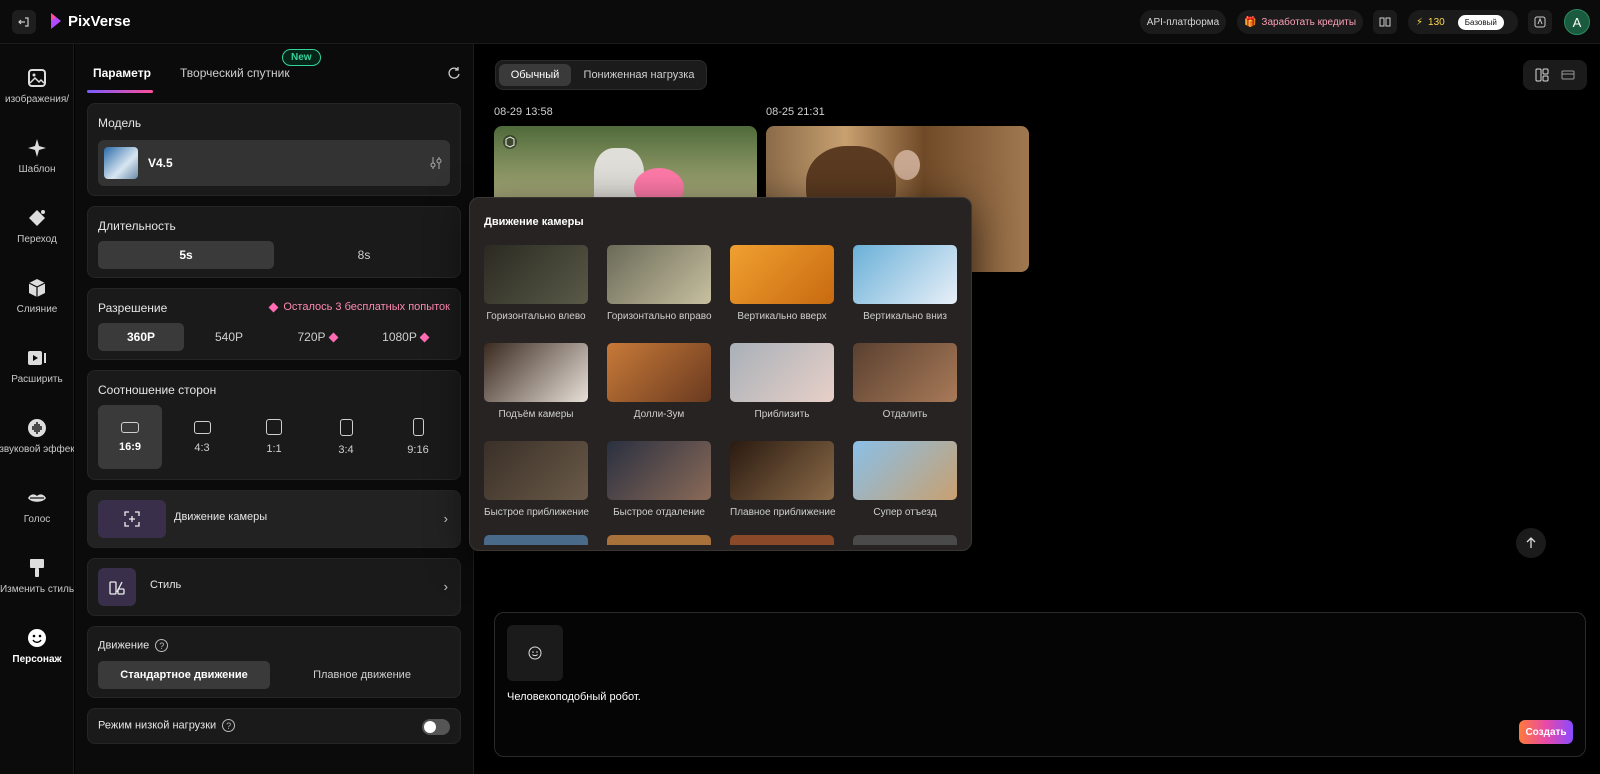 The image size is (1600, 774). What do you see at coordinates (1300, 22) in the screenshot?
I see `earn-credits-button: 🎁 Заработать кредиты` at bounding box center [1300, 22].